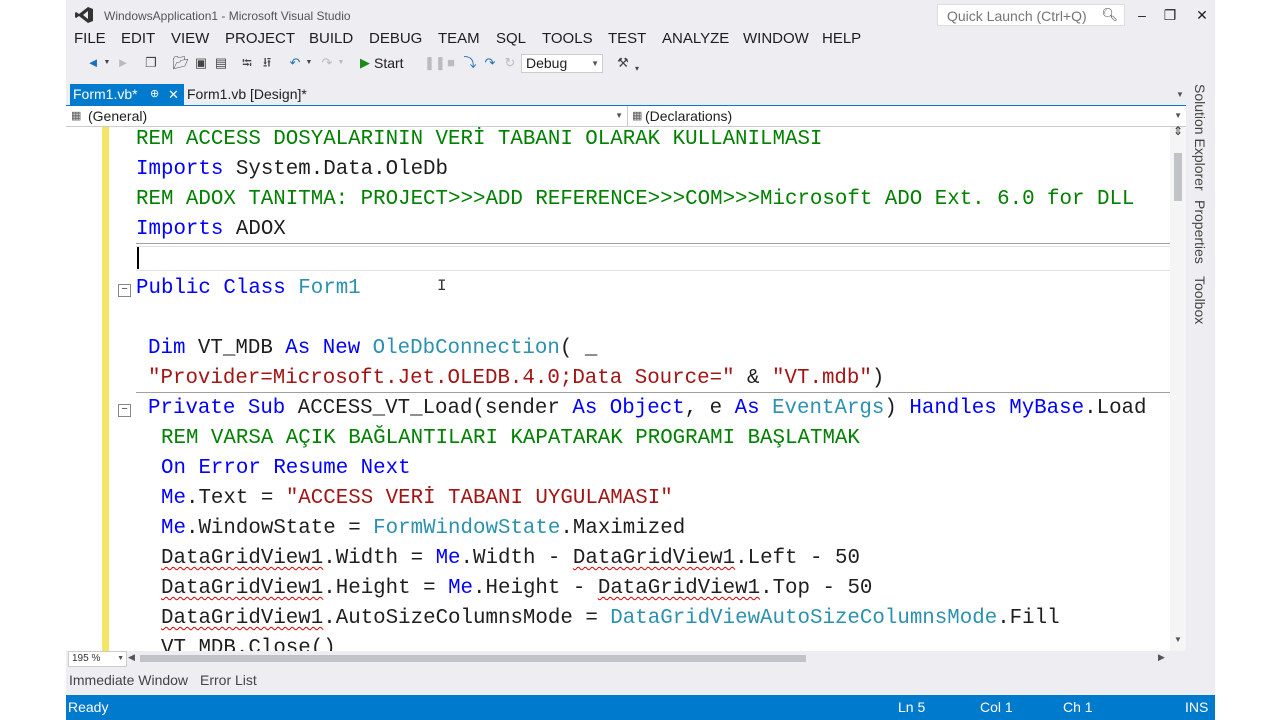 The width and height of the screenshot is (1280, 720). I want to click on step-into-icon: ⤵, so click(470, 63).